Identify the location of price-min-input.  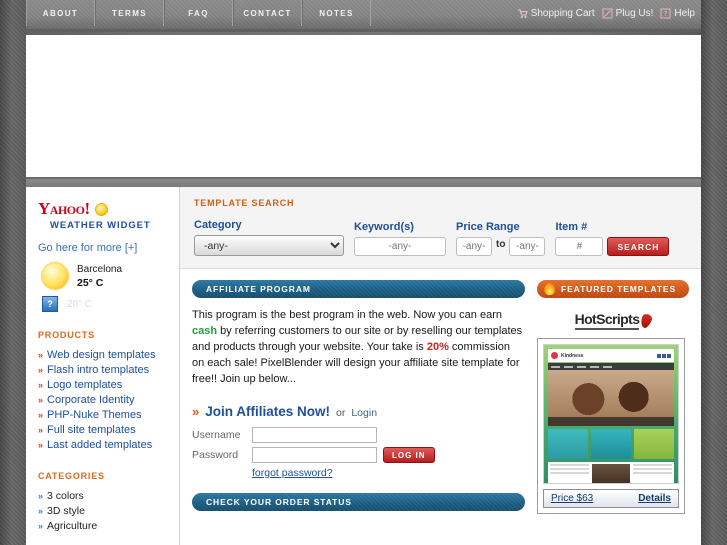
(474, 246).